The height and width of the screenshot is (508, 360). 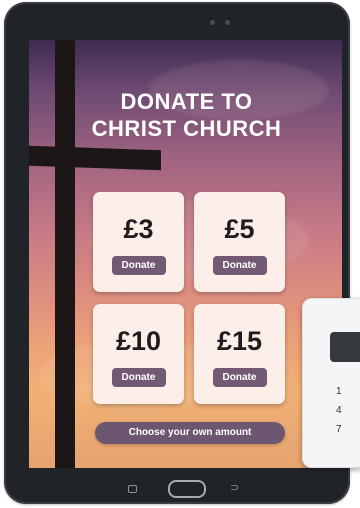 I want to click on keypad-key: 4, so click(x=339, y=410).